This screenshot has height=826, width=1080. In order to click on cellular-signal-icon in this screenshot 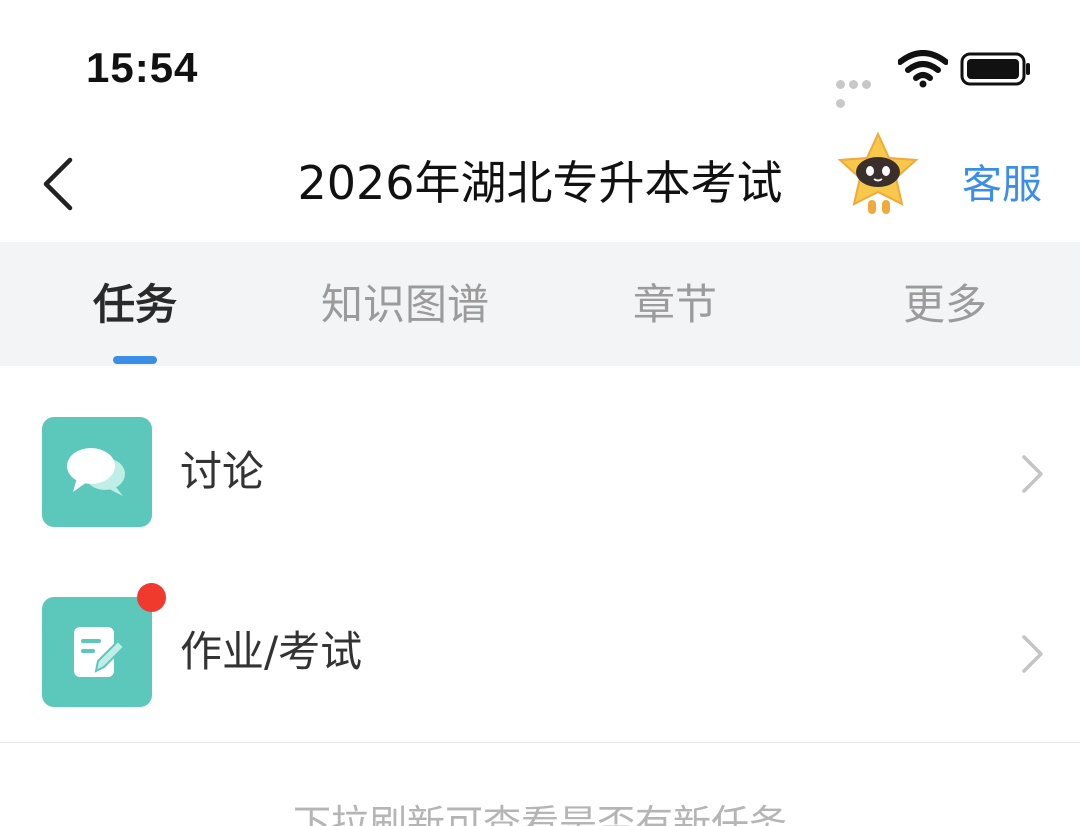, I will do `click(861, 91)`.